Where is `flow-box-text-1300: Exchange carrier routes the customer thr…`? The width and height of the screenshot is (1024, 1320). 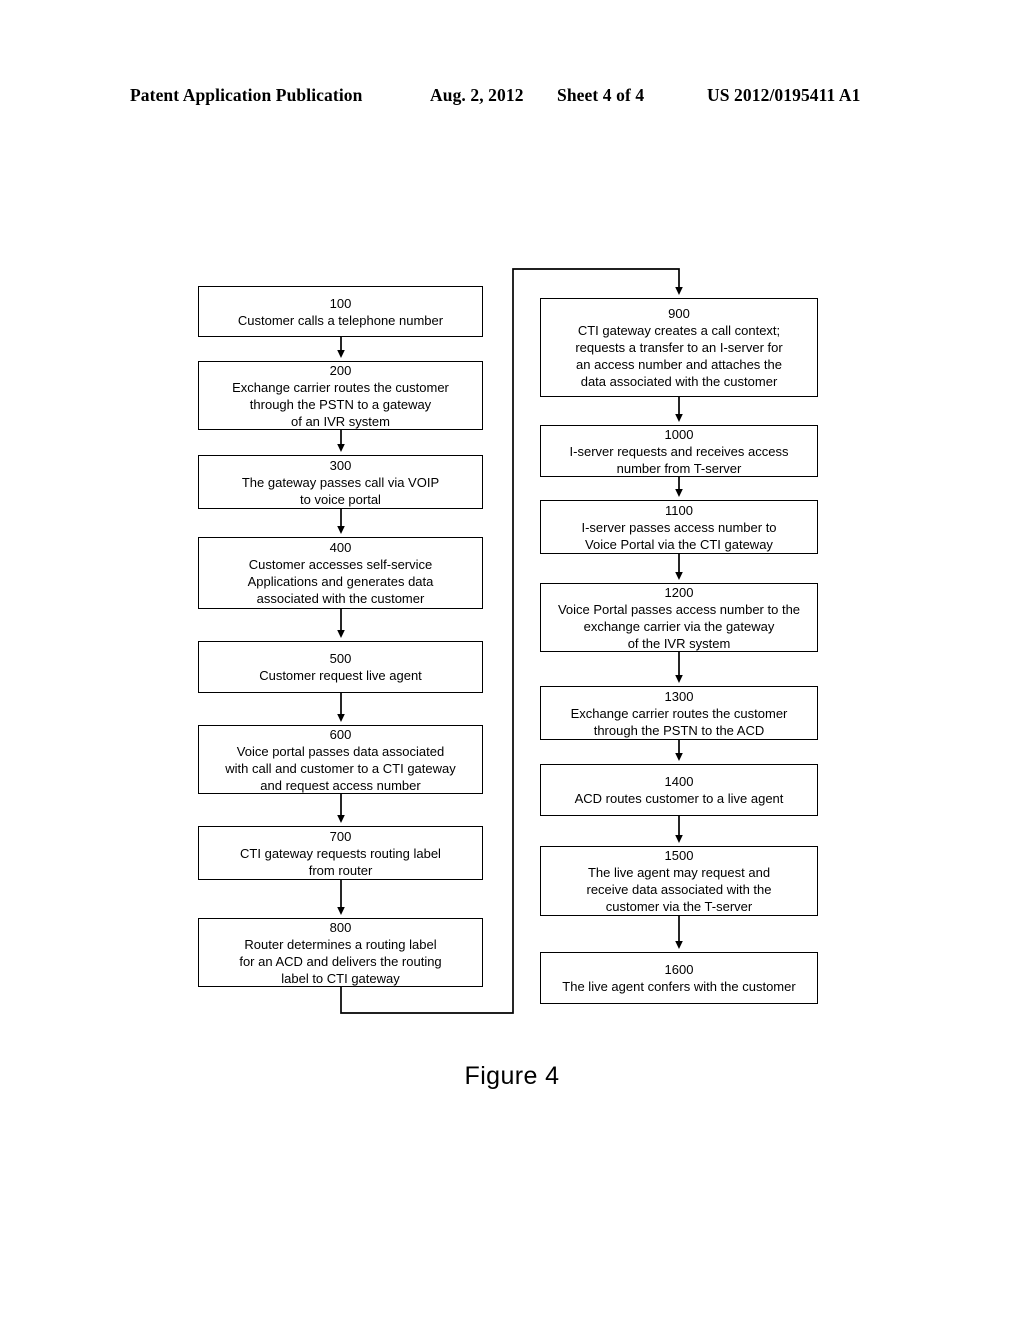
flow-box-text-1300: Exchange carrier routes the customer thr… is located at coordinates (679, 721).